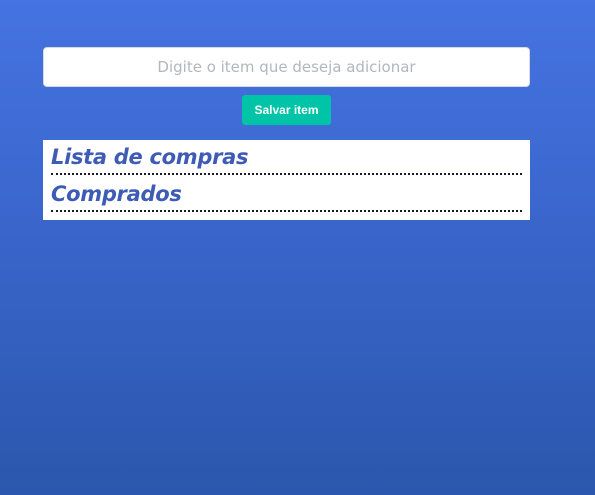 This screenshot has width=595, height=495. Describe the element at coordinates (286, 159) in the screenshot. I see `shopping-list: Lista de compras` at that location.